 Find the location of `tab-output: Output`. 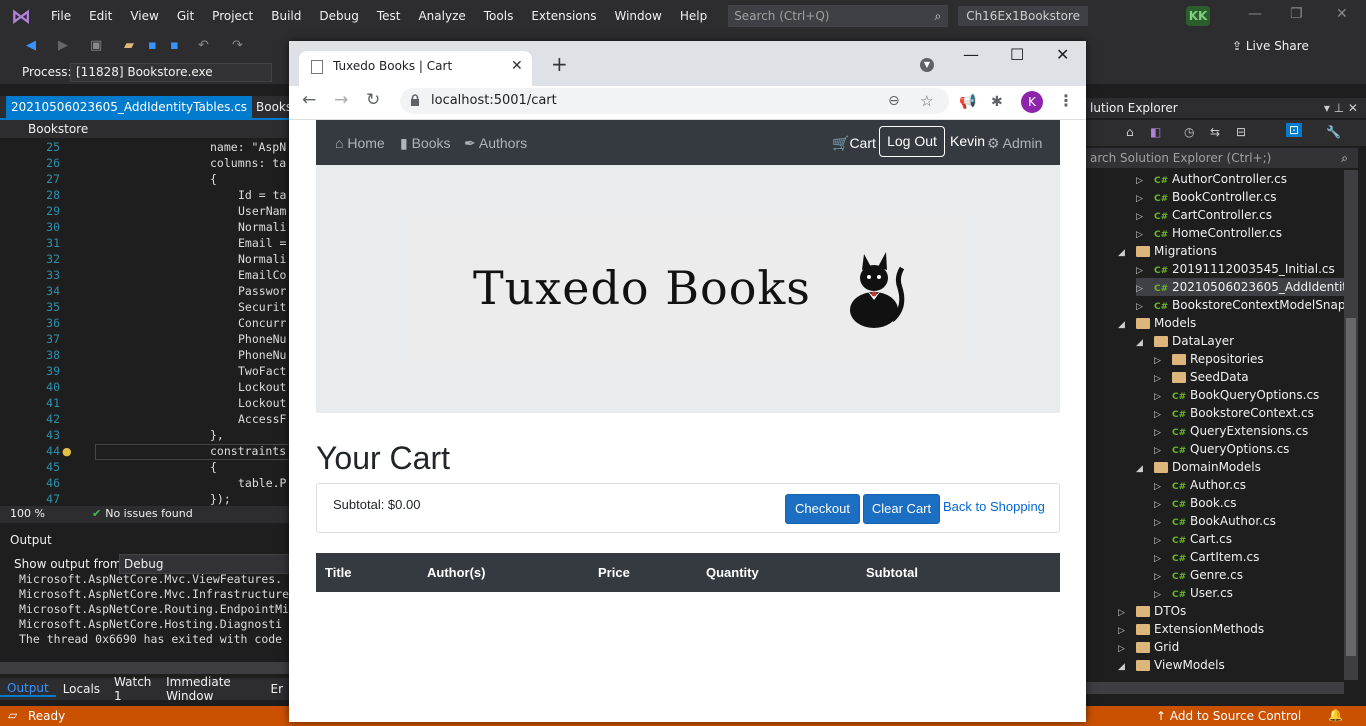

tab-output: Output is located at coordinates (28, 689).